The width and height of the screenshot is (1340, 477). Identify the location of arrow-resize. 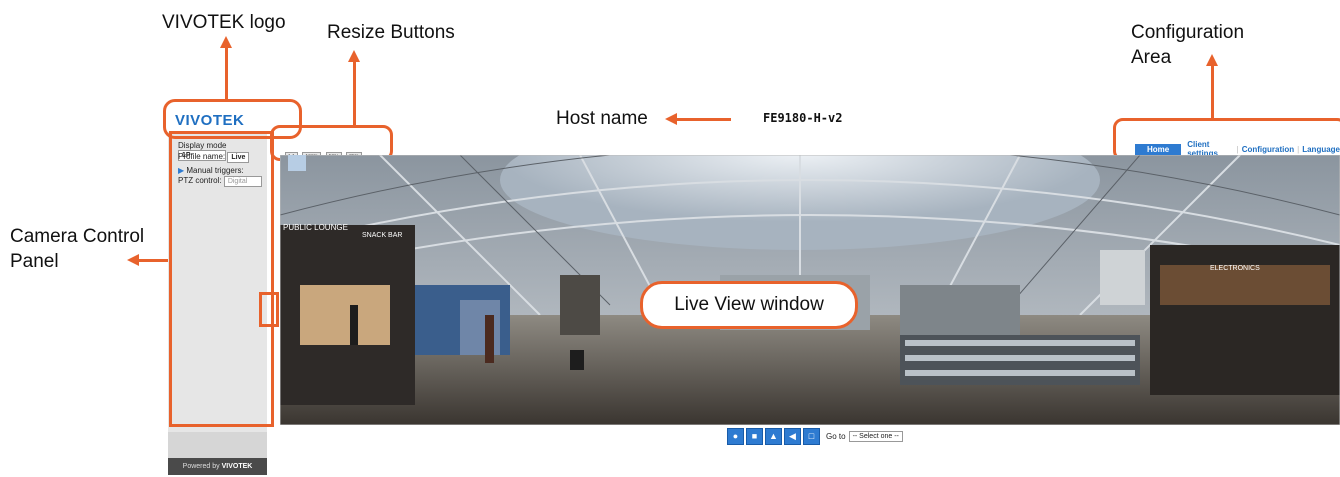
(354, 93).